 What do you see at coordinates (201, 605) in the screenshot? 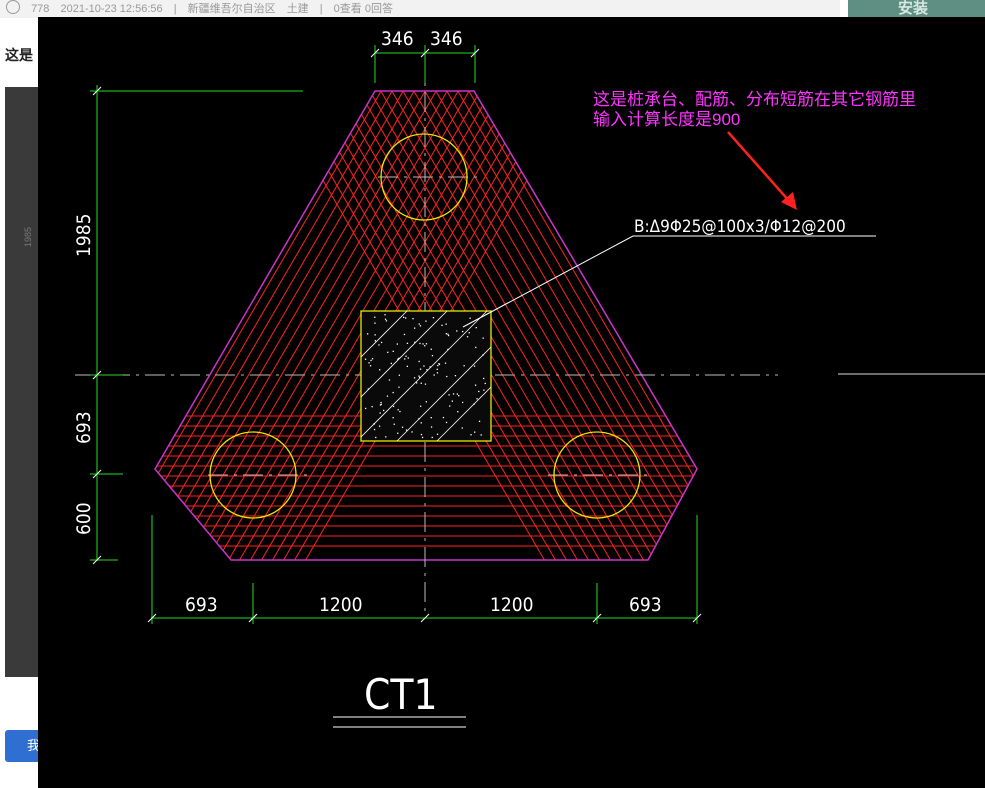
I see `dim-bottom-693-left: 693` at bounding box center [201, 605].